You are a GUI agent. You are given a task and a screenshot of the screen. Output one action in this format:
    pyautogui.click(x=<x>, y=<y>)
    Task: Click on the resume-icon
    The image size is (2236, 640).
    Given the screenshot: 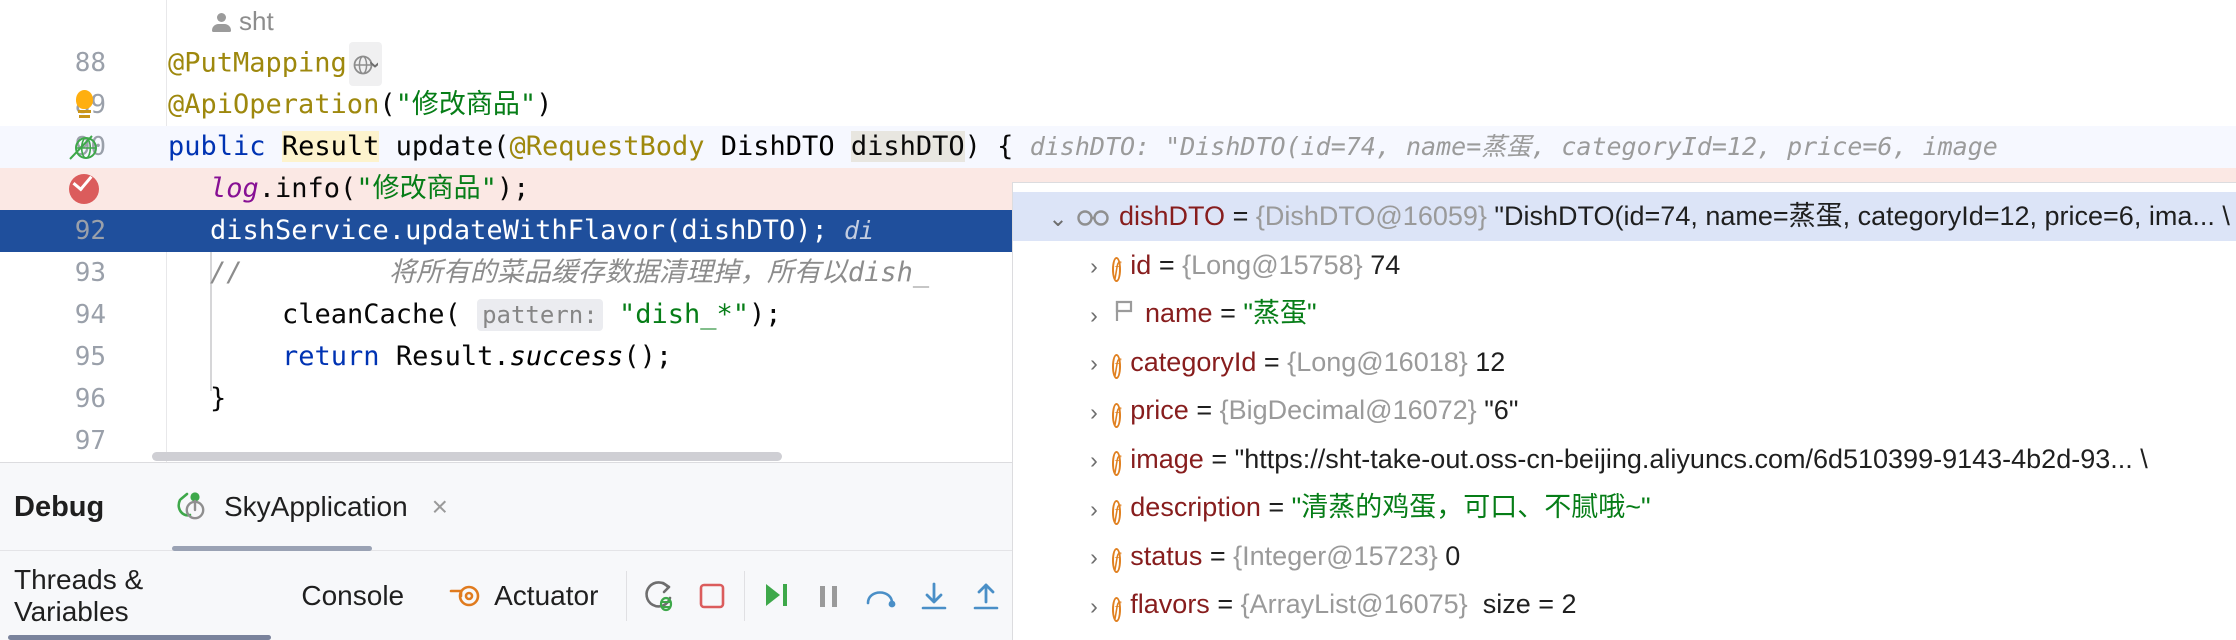 What is the action you would take?
    pyautogui.click(x=776, y=594)
    